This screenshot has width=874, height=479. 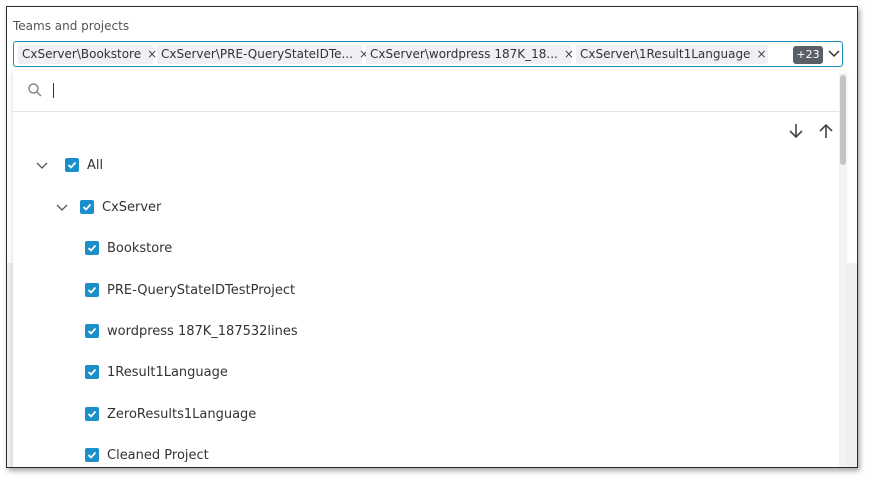 I want to click on text-cursor, so click(x=53, y=90).